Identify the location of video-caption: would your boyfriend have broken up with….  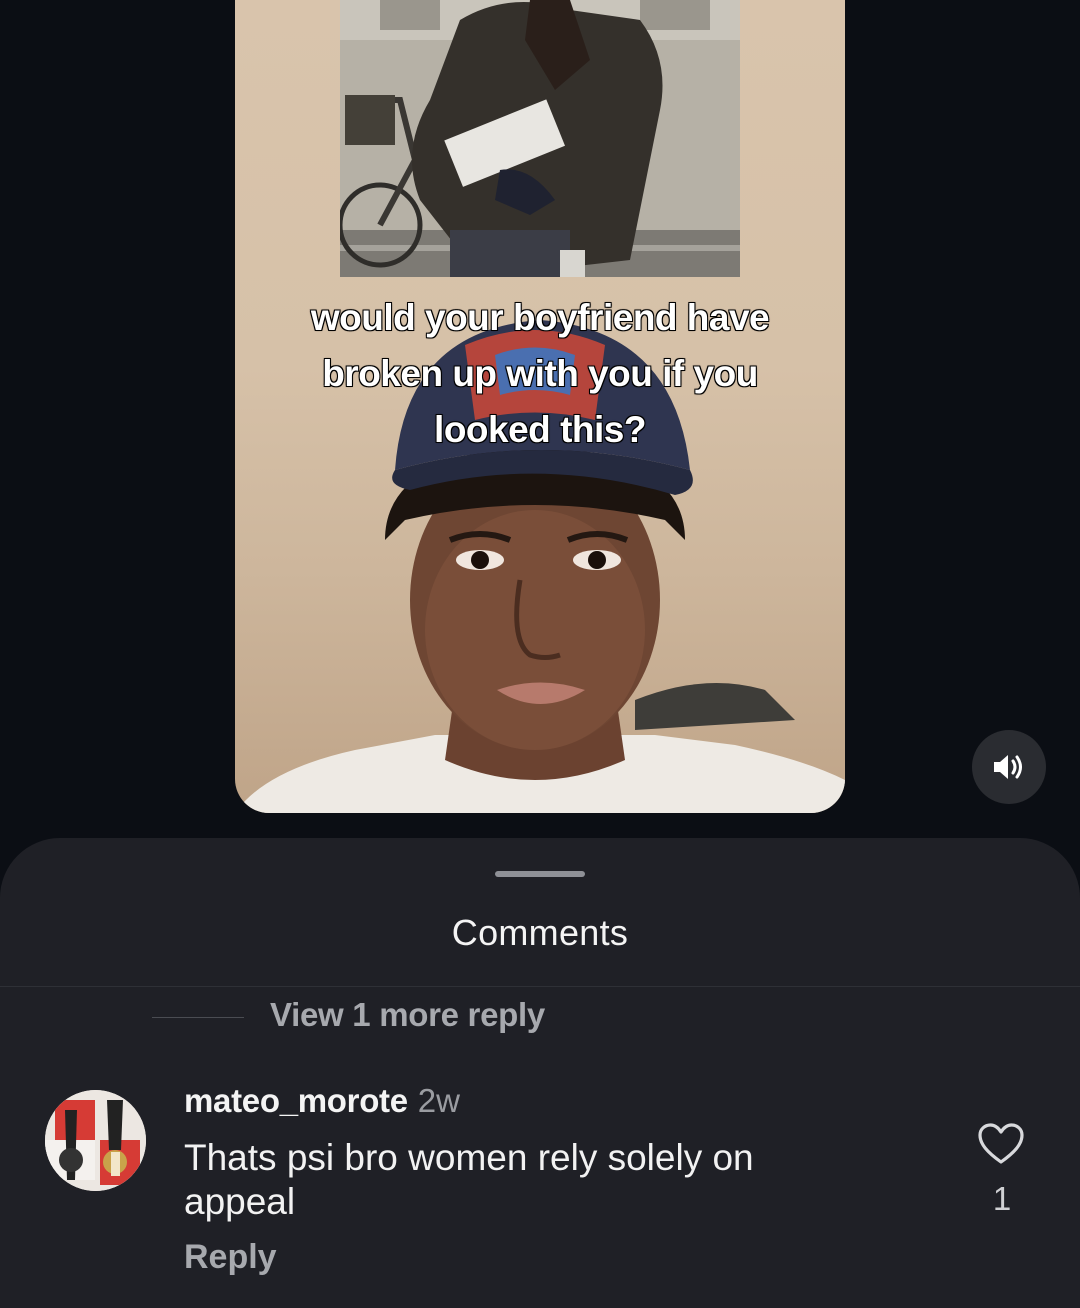
(540, 374).